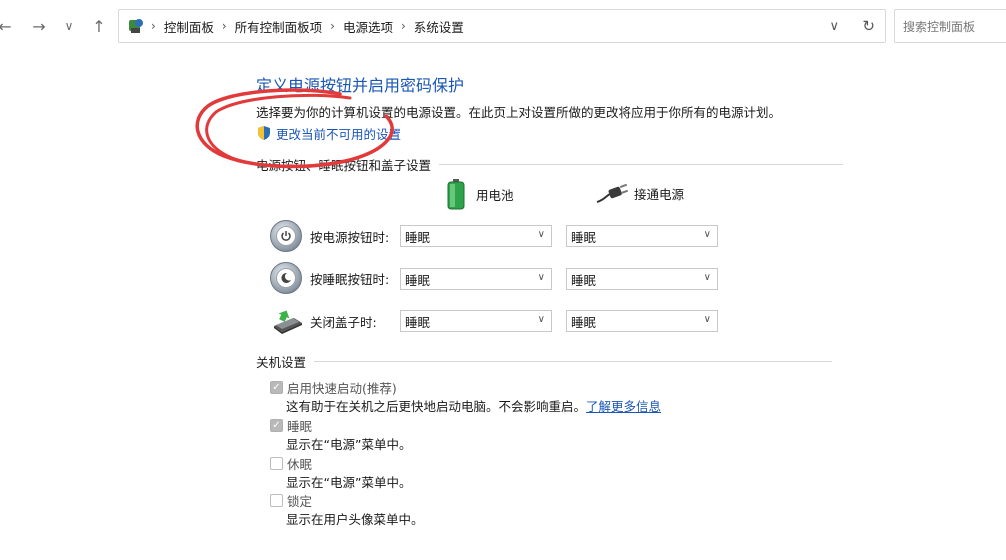  Describe the element at coordinates (349, 444) in the screenshot. I see `sleep-description: 显示在“电源”菜单中。` at that location.